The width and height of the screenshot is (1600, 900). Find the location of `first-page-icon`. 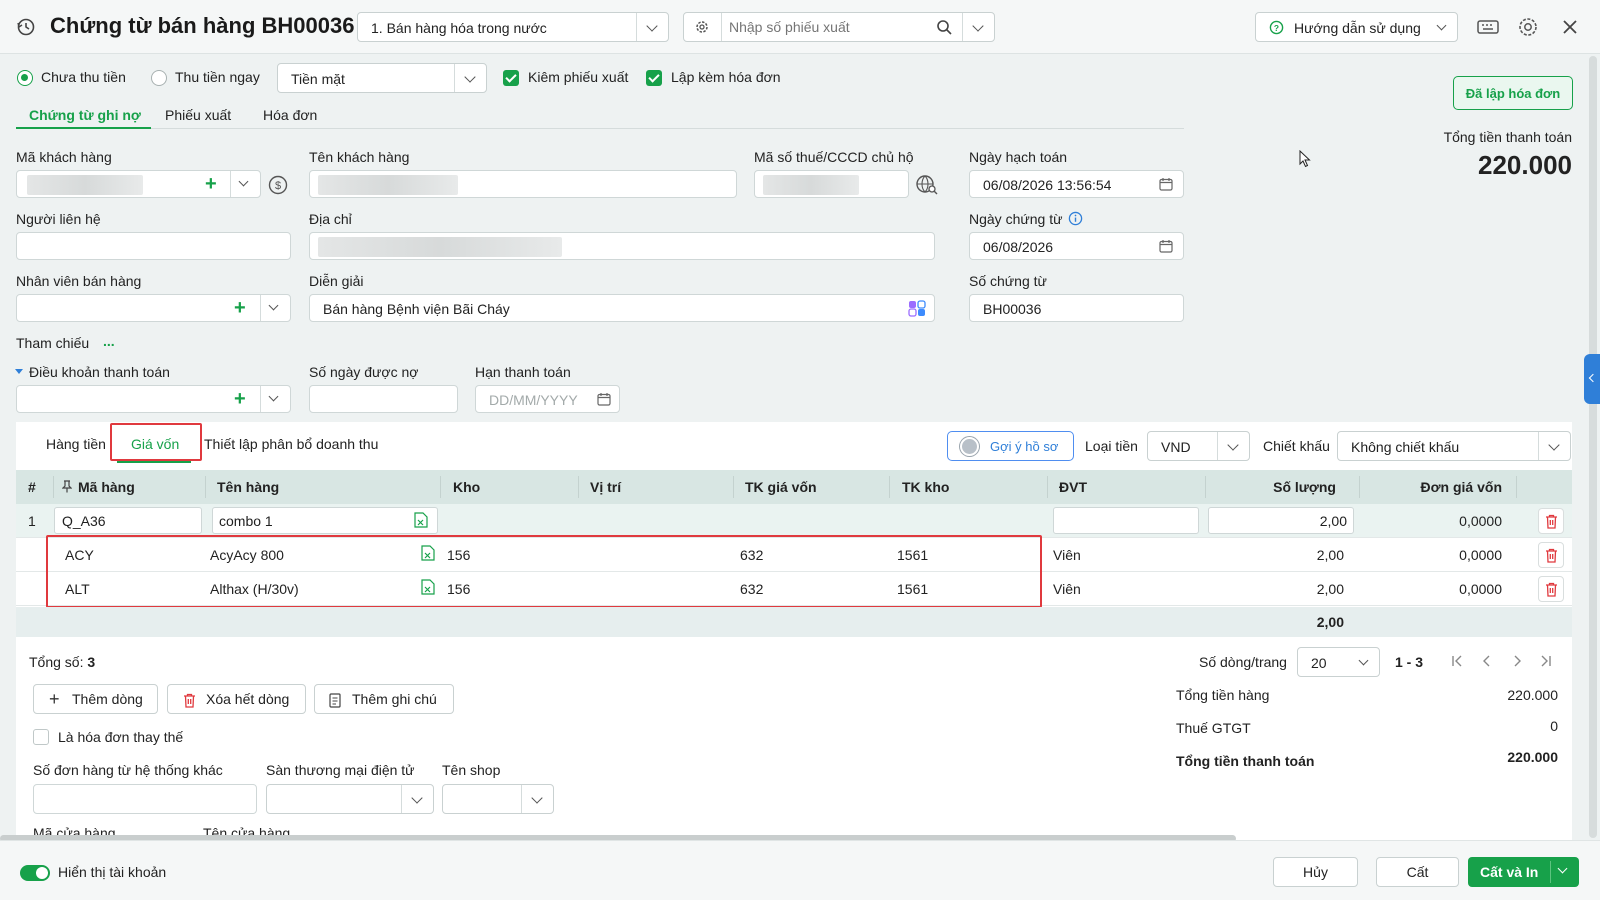

first-page-icon is located at coordinates (1457, 661).